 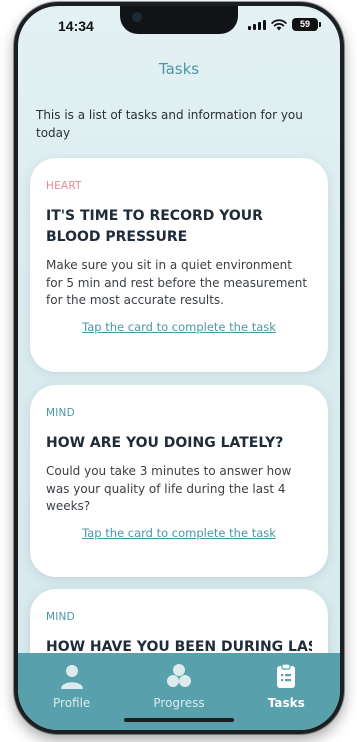 I want to click on clipboard-icon, so click(x=286, y=675).